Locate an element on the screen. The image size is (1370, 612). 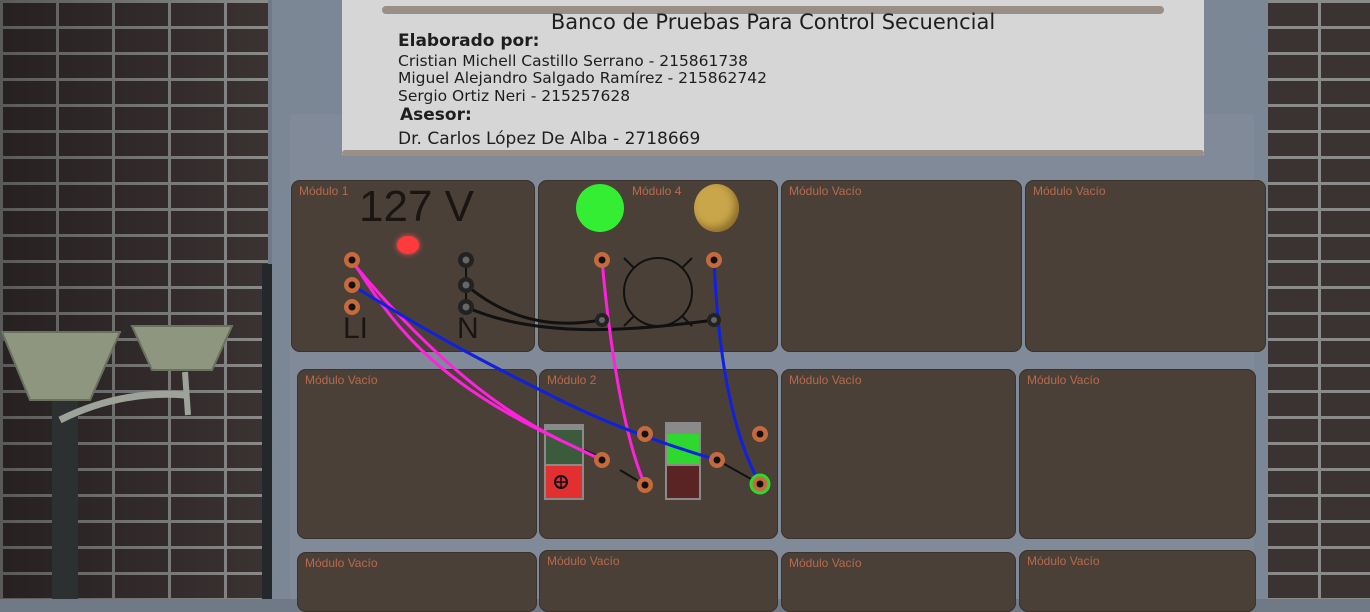
terminal-yellow-lamp-b is located at coordinates (714, 320).